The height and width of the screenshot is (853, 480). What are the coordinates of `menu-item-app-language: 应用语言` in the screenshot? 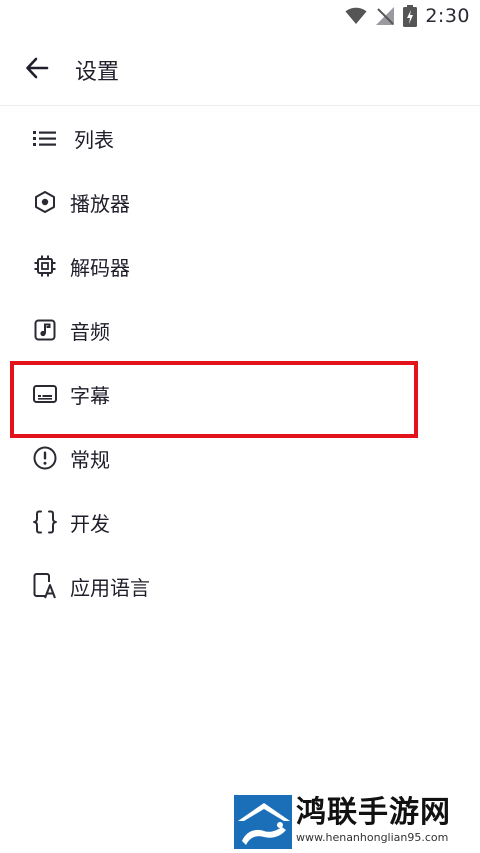 It's located at (240, 586).